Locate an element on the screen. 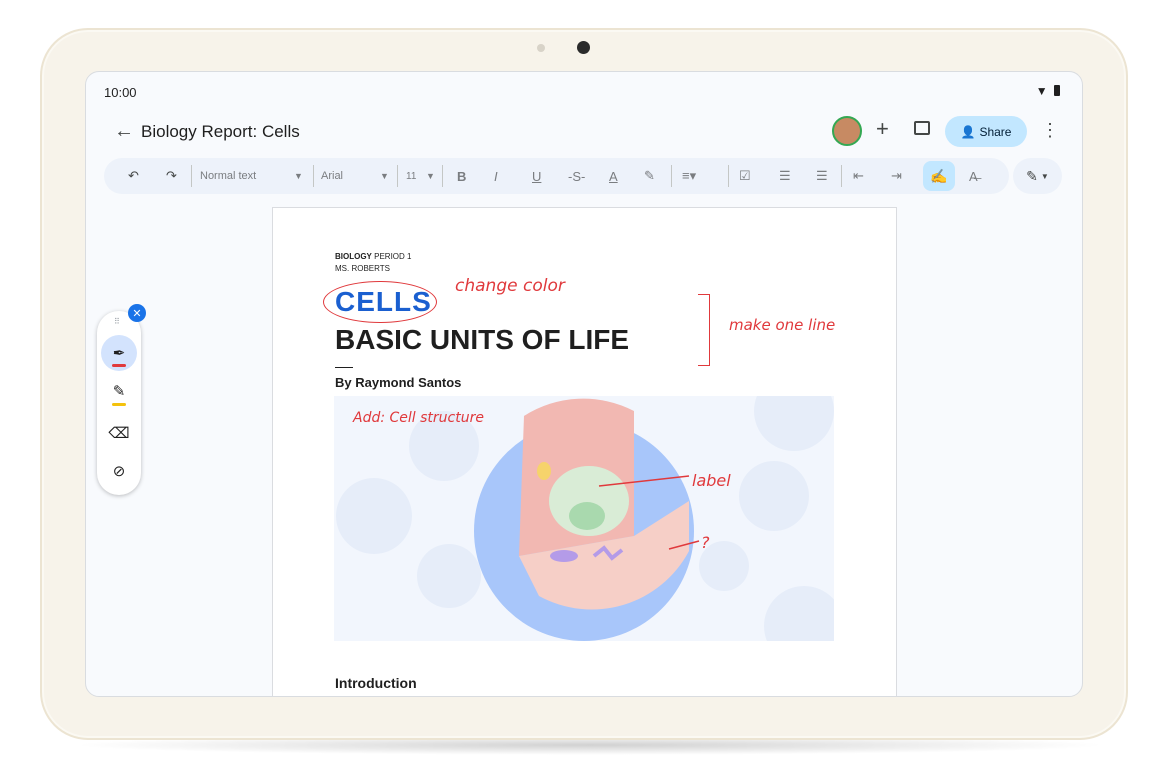 This screenshot has width=1173, height=775. annotation-question: ? is located at coordinates (705, 542).